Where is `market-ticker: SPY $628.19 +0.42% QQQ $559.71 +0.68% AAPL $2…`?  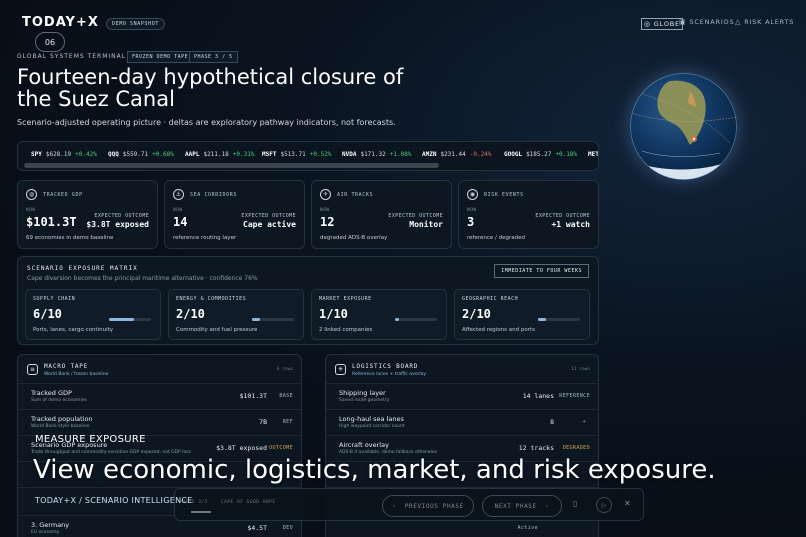 market-ticker: SPY $628.19 +0.42% QQQ $559.71 +0.68% AAPL $2… is located at coordinates (308, 156).